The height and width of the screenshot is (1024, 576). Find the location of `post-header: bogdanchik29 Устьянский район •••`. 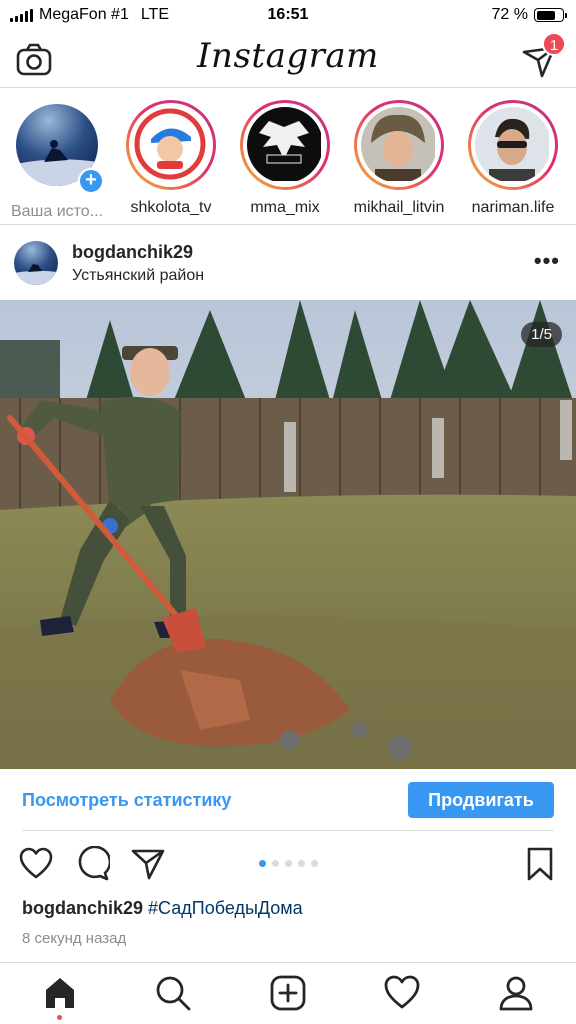

post-header: bogdanchik29 Устьянский район ••• is located at coordinates (288, 263).